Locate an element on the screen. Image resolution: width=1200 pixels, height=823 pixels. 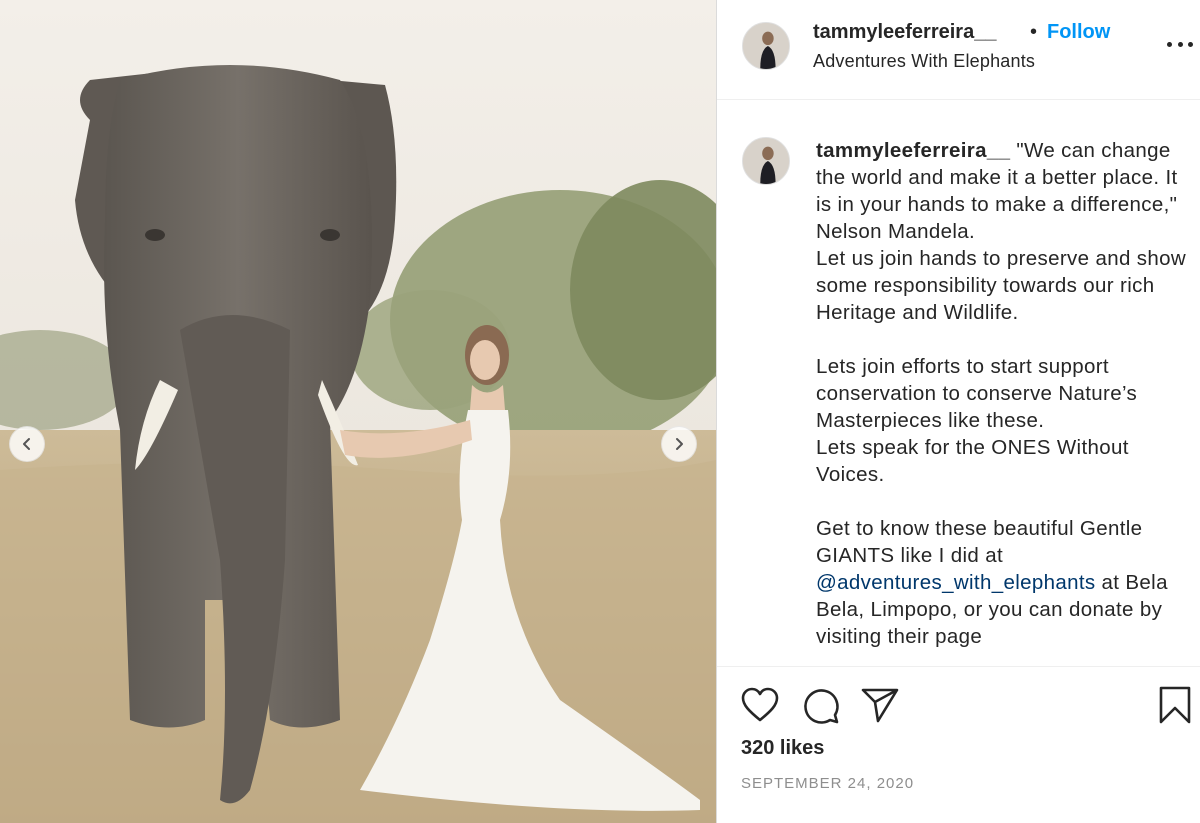
chevron-left-icon is located at coordinates (26, 444).